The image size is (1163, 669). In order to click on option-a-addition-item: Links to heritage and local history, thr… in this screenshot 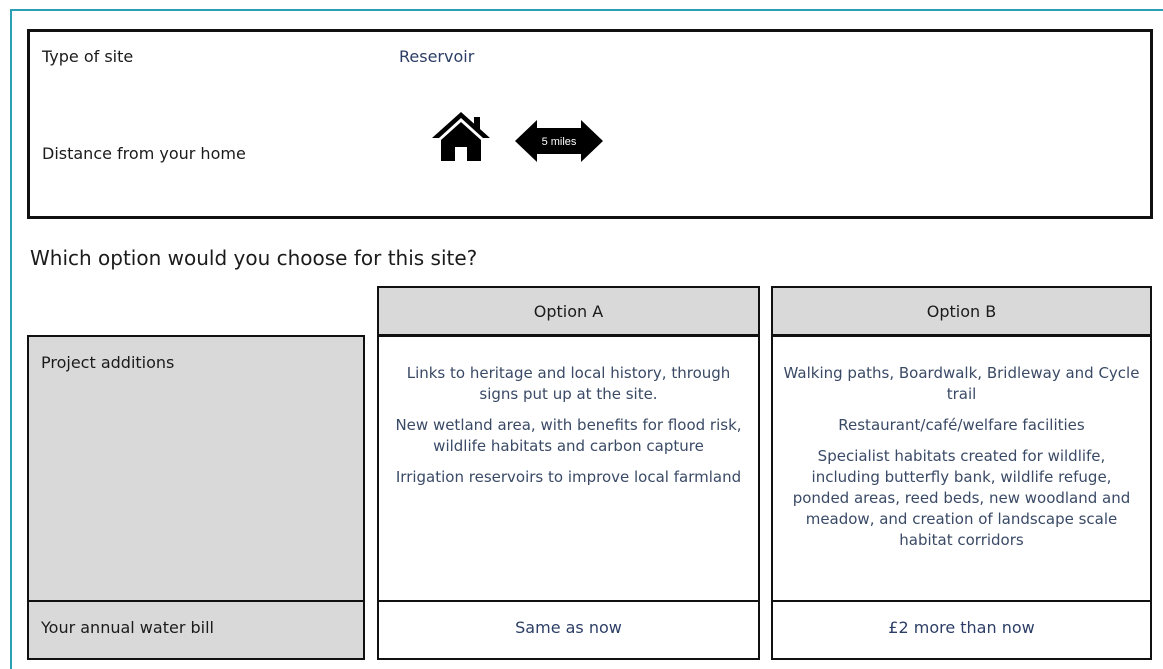, I will do `click(568, 383)`.